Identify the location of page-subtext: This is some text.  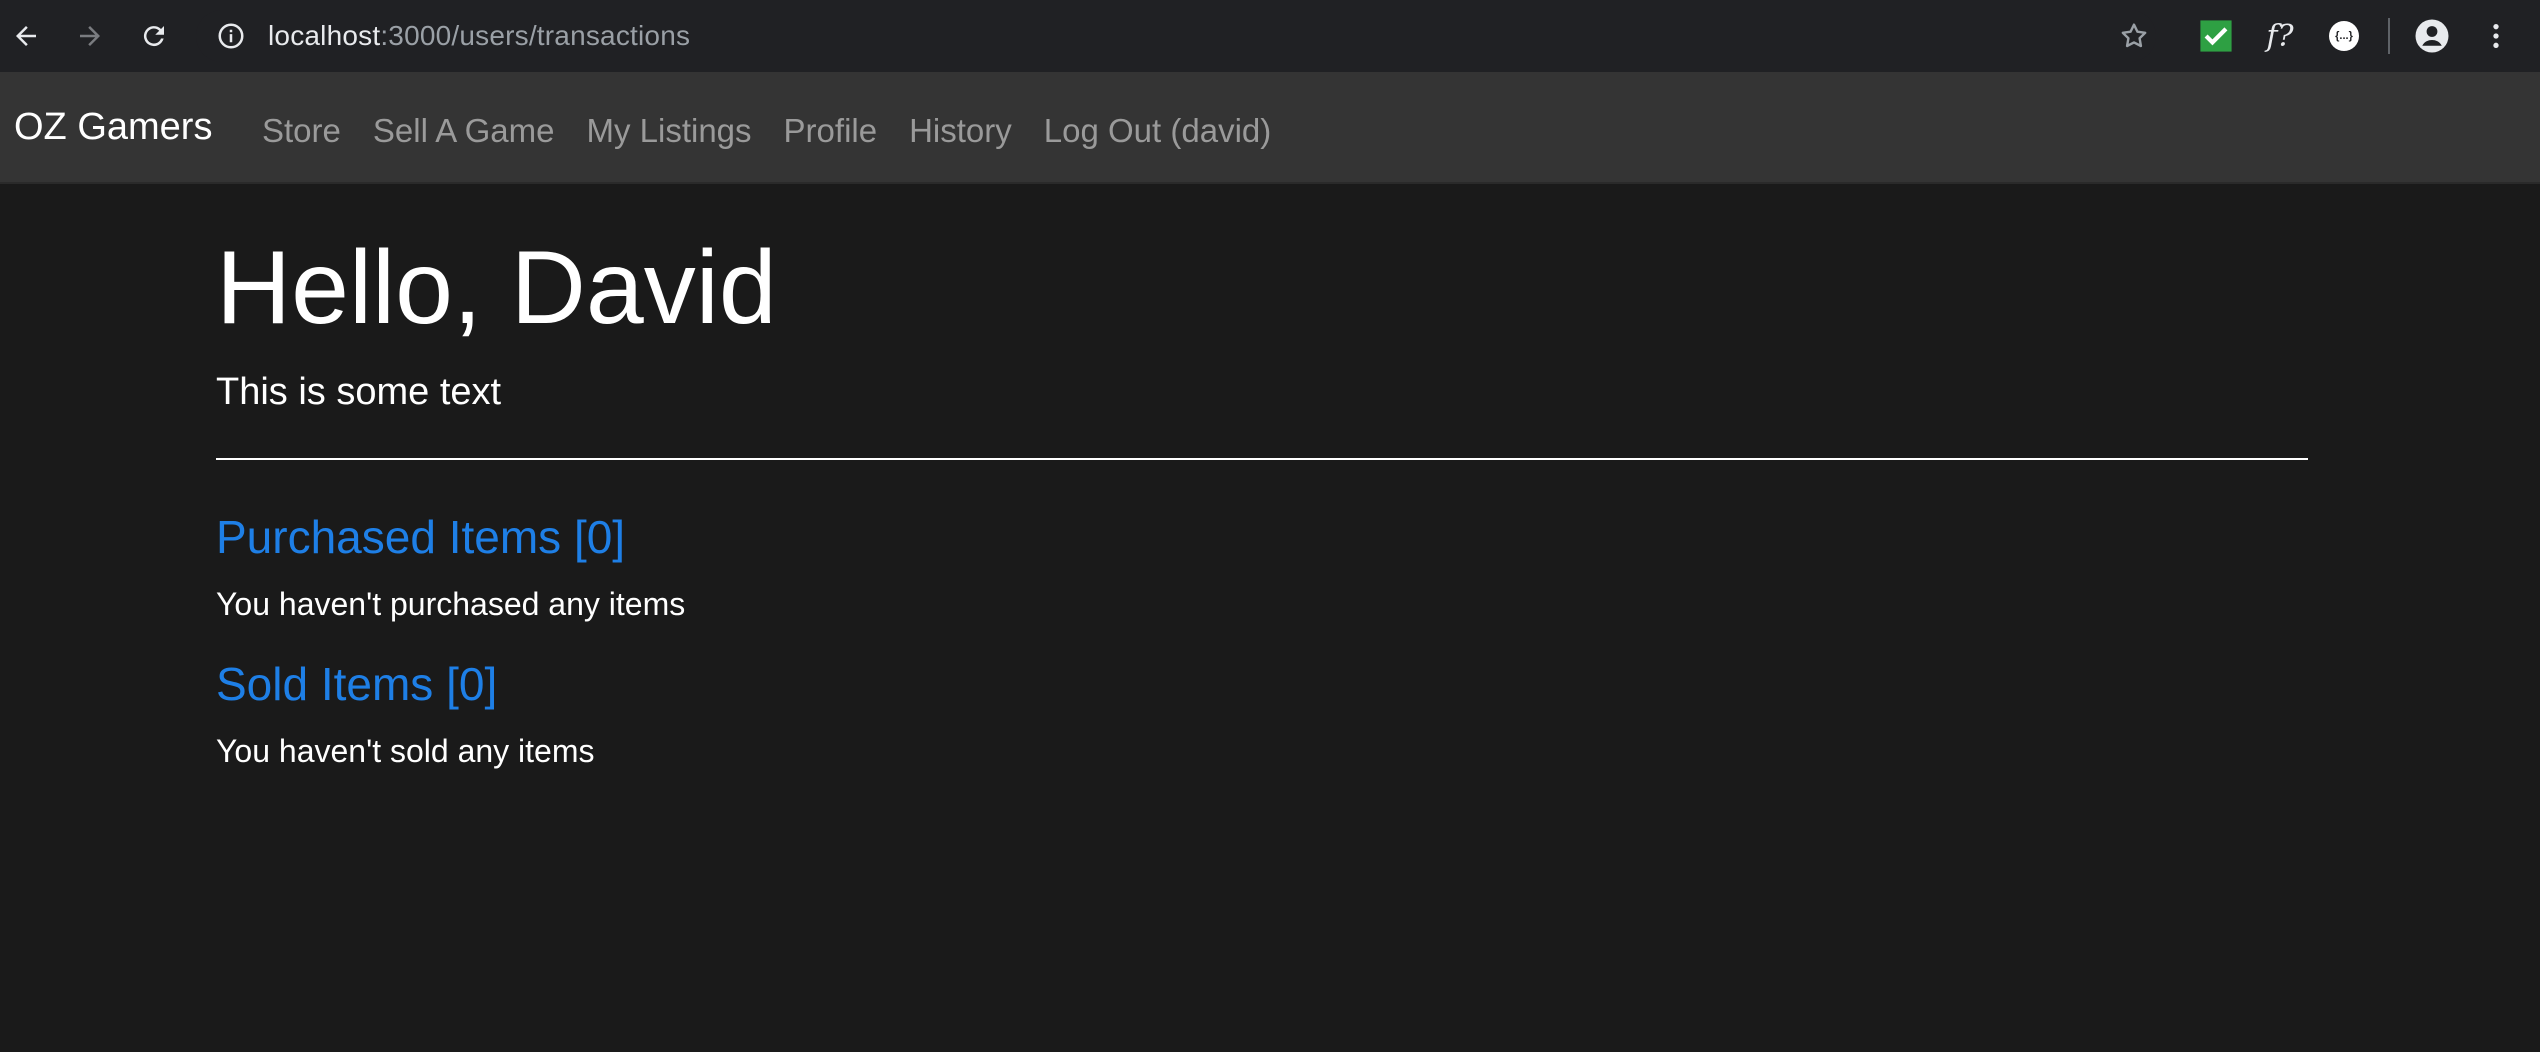
(359, 392).